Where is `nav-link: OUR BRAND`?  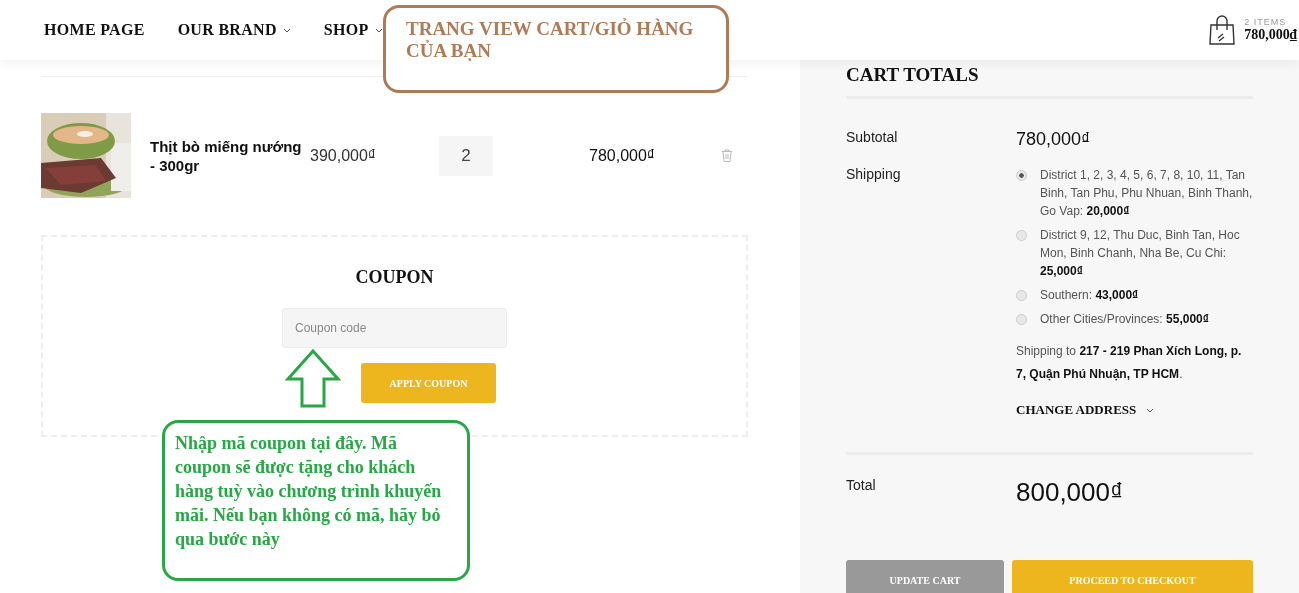
nav-link: OUR BRAND is located at coordinates (234, 30).